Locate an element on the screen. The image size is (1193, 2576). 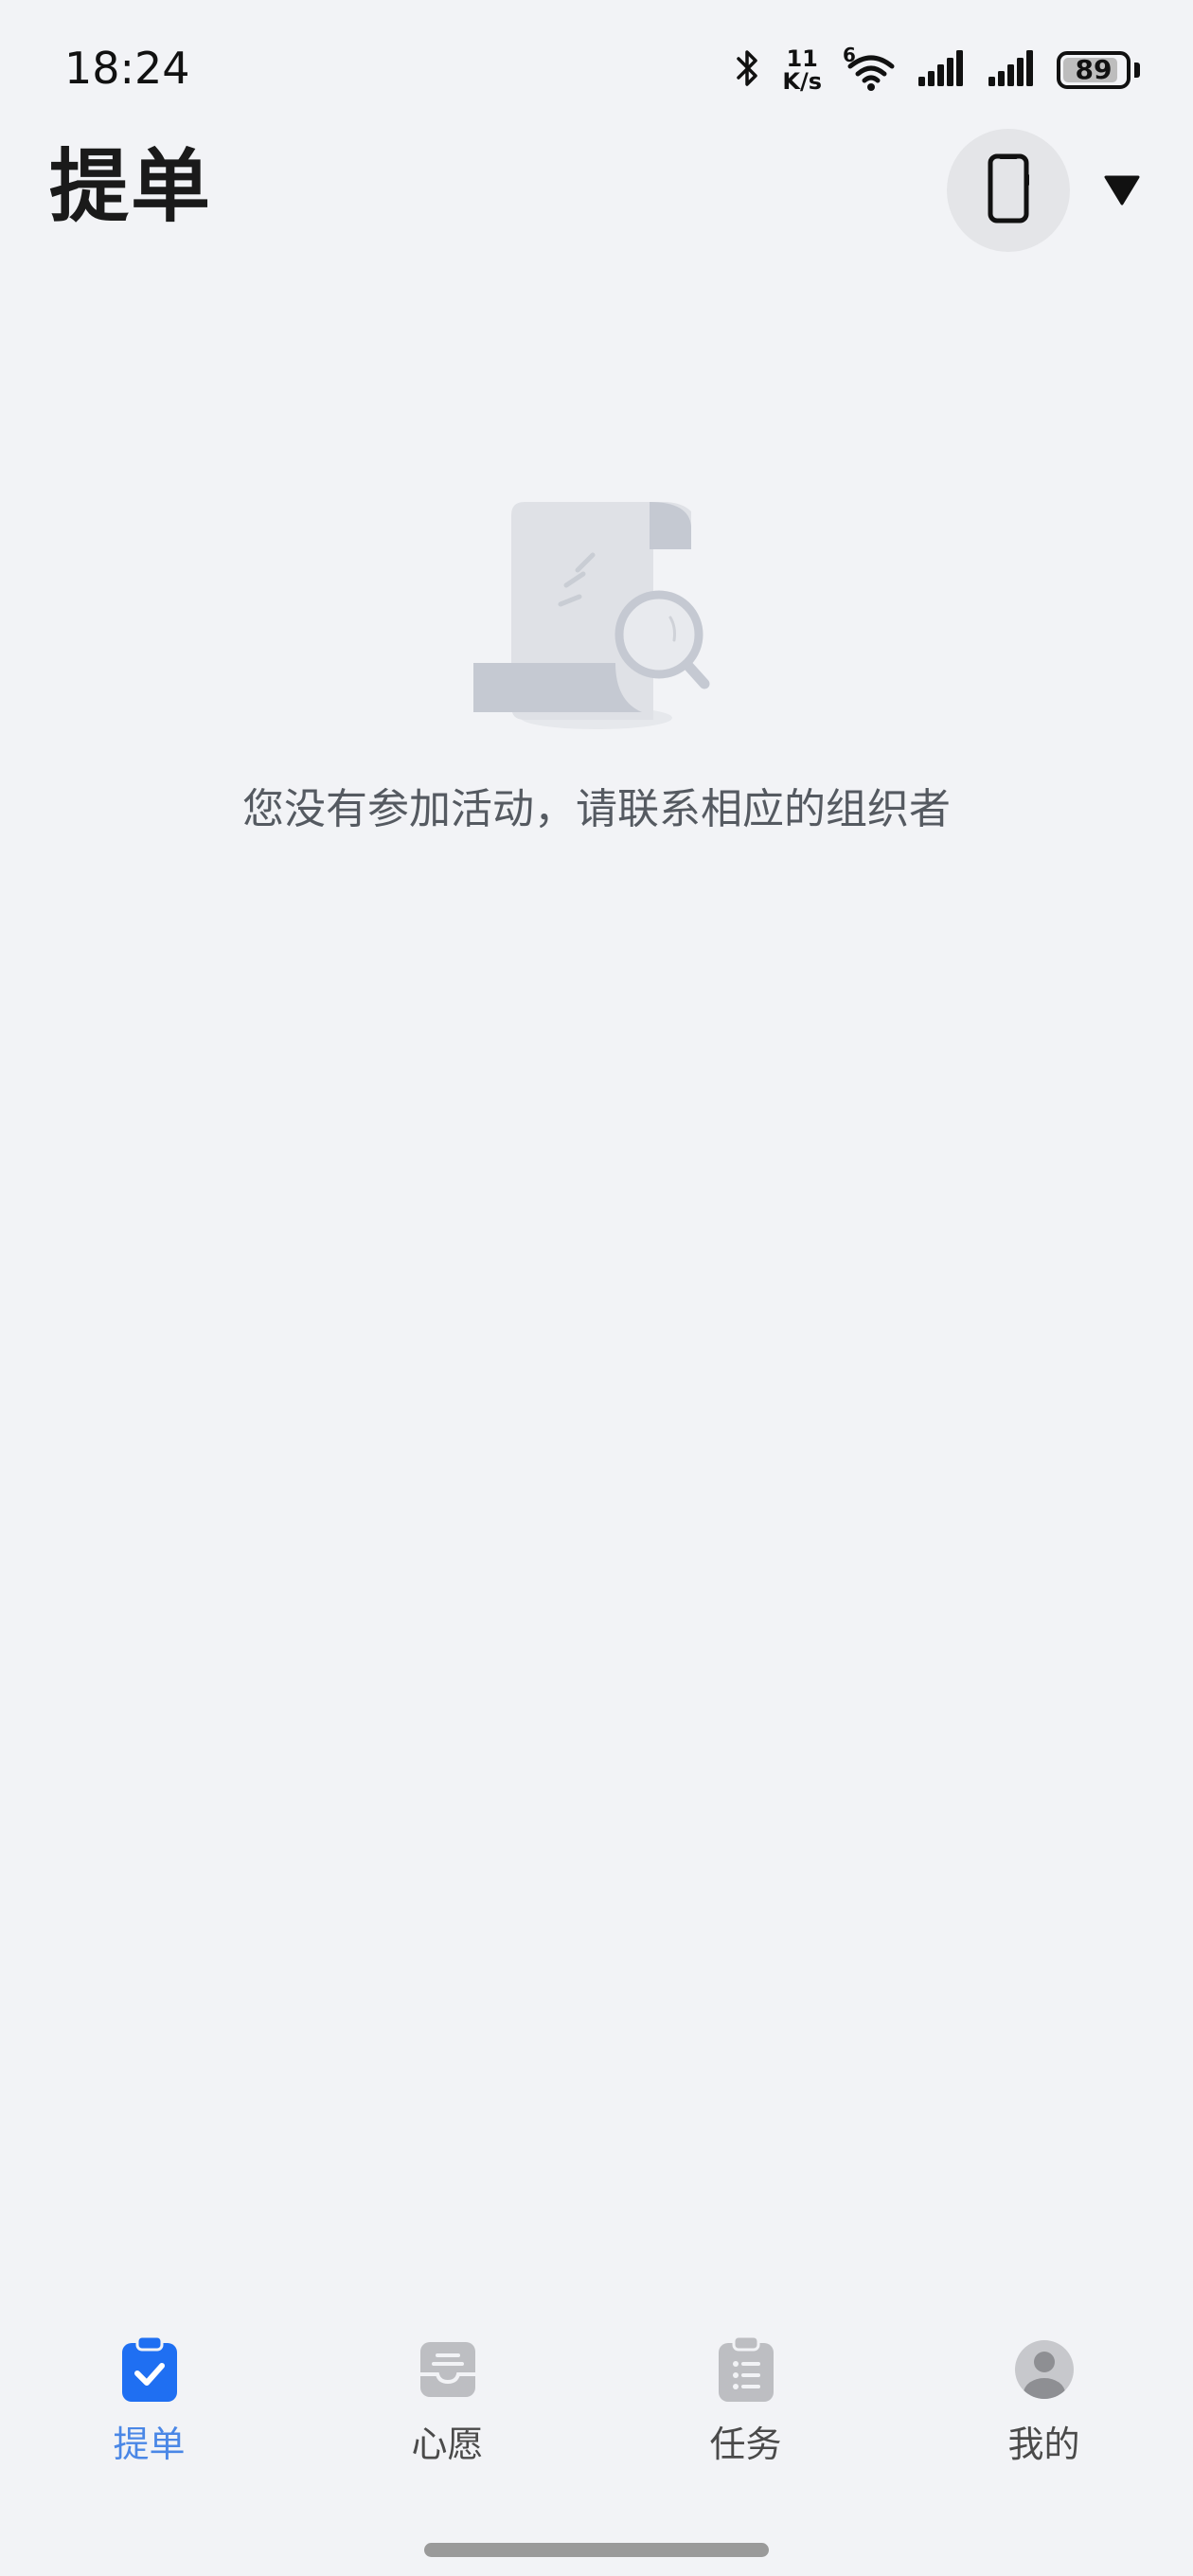
battery-icon: 89 is located at coordinates (1094, 70).